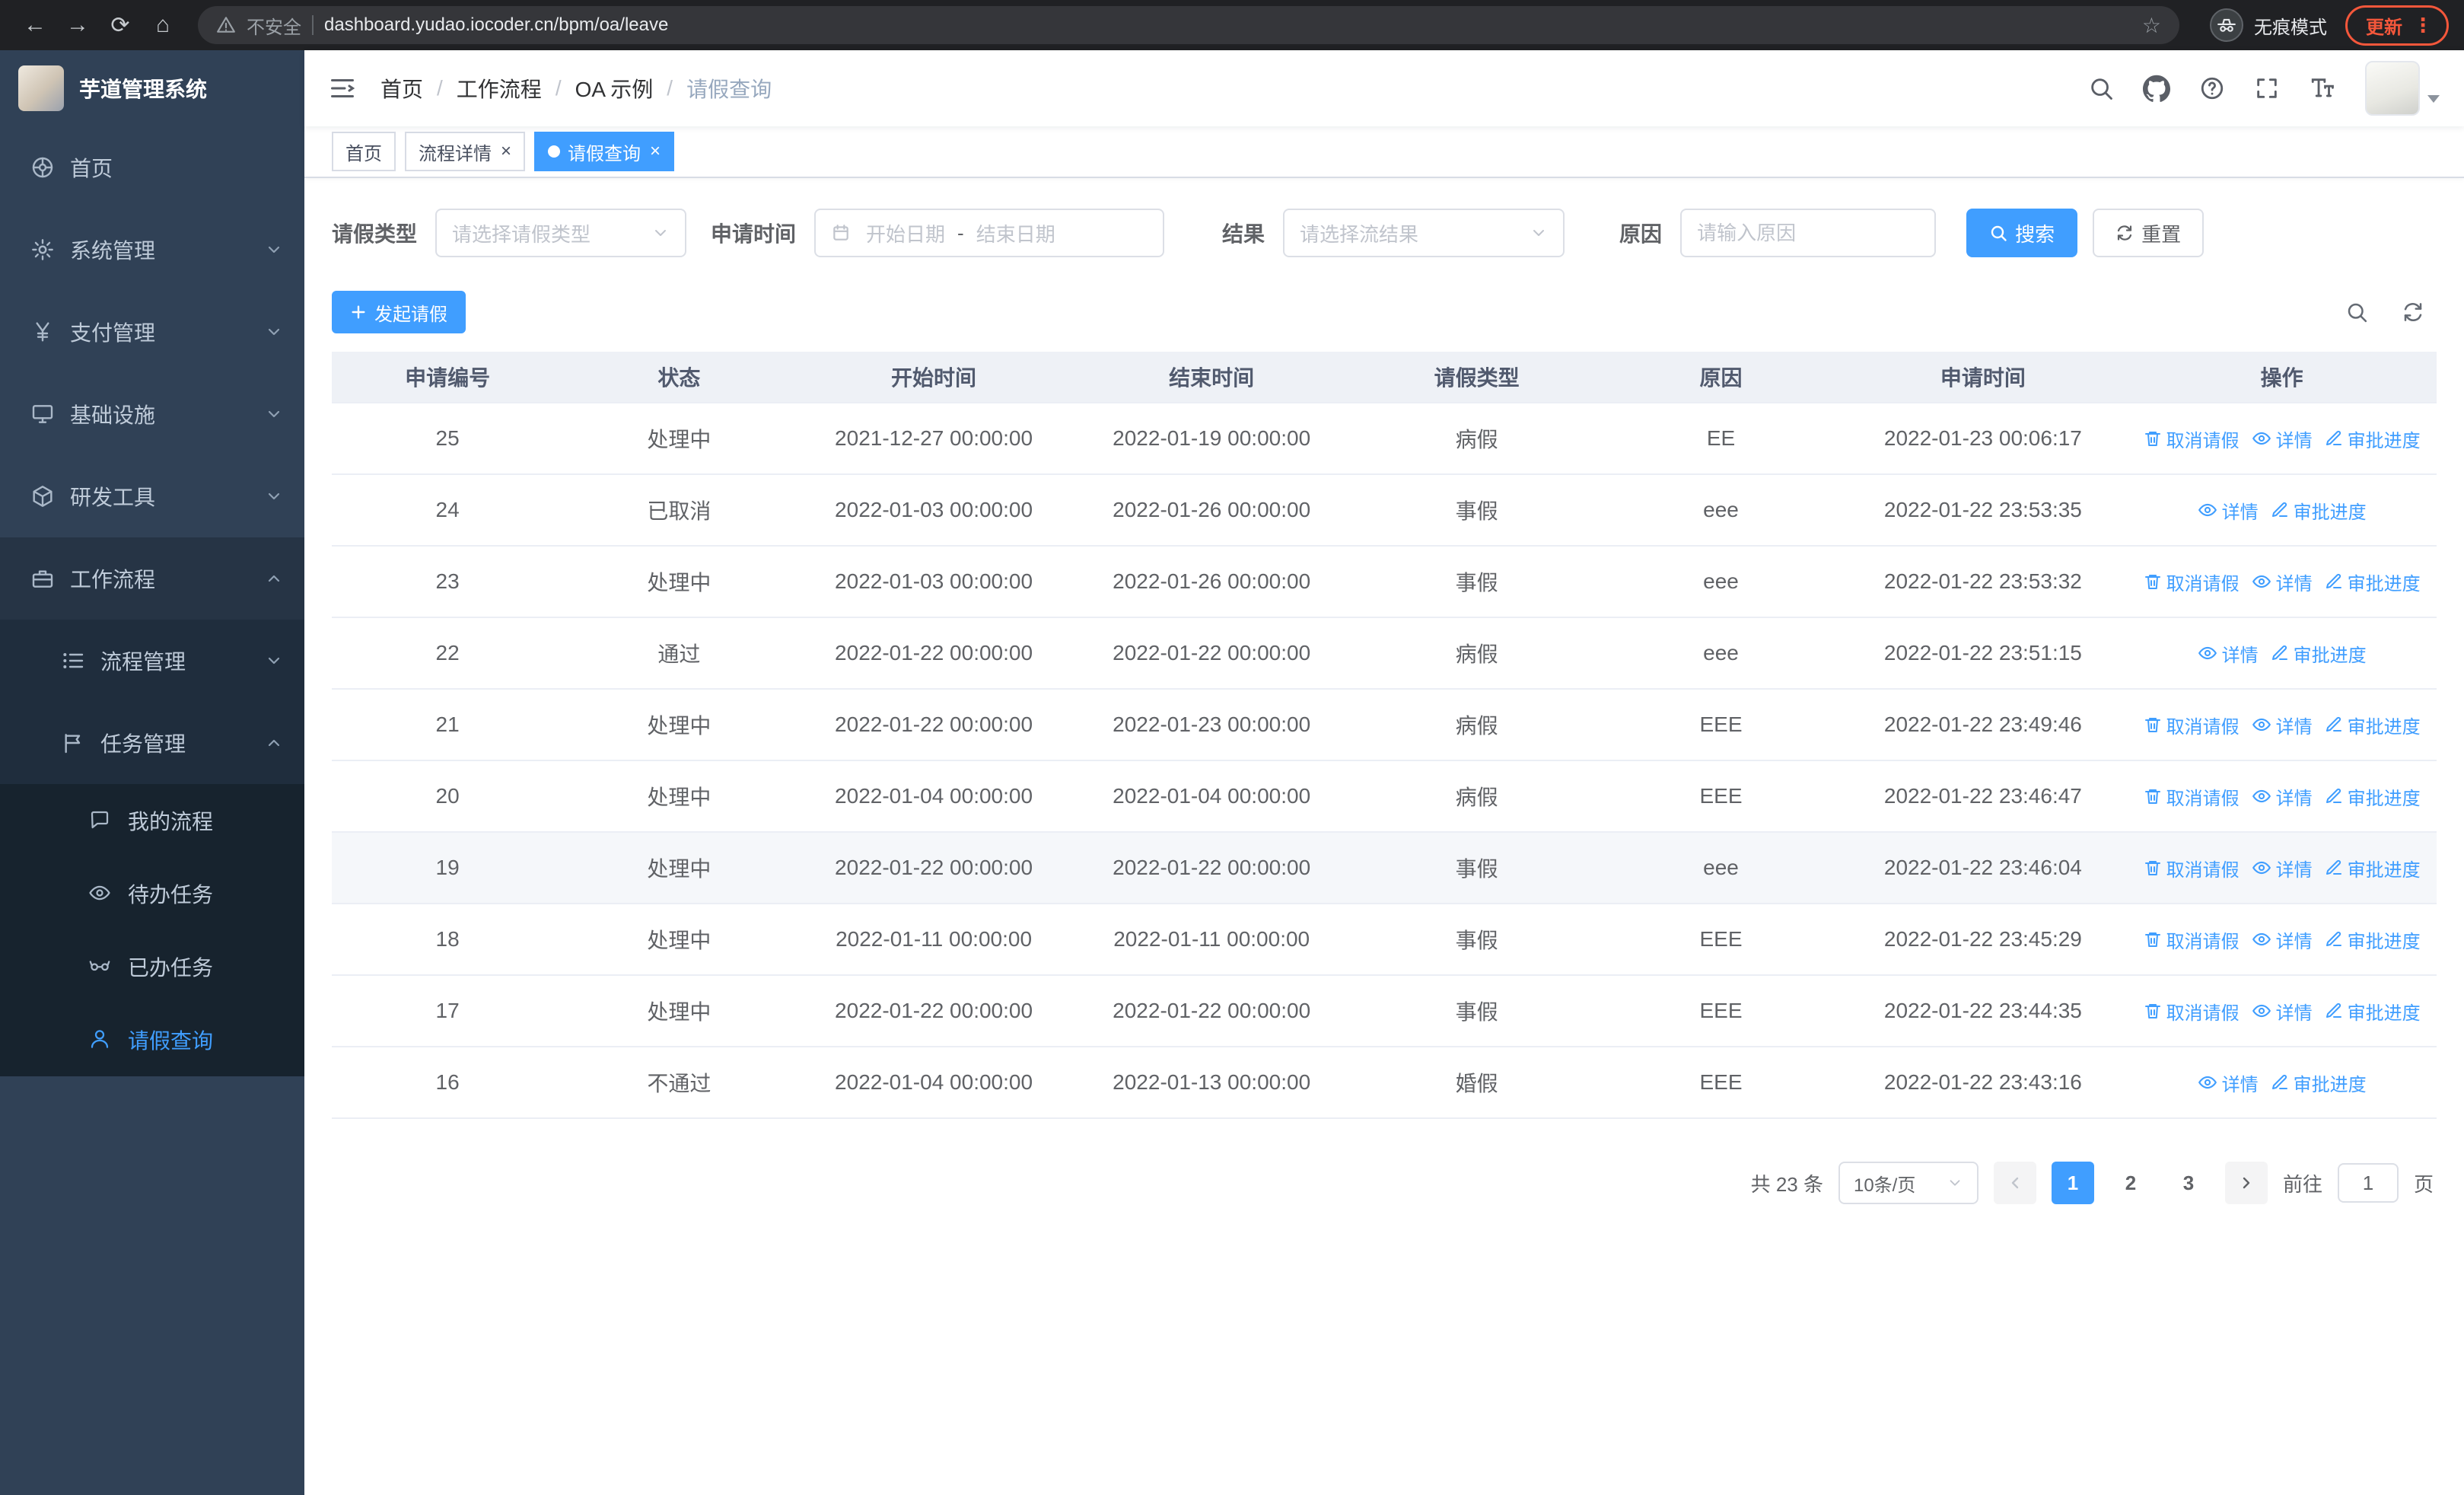  I want to click on forward-icon: →, so click(77, 25).